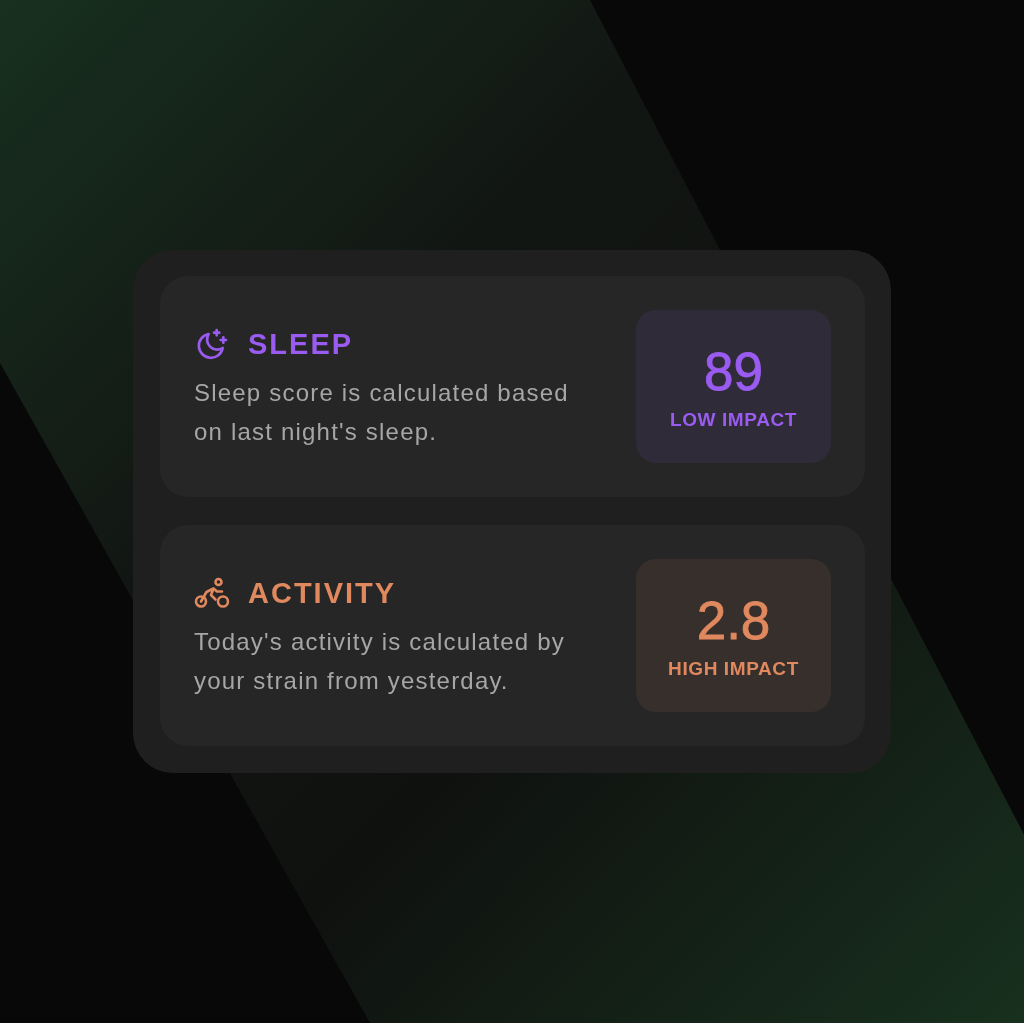 The height and width of the screenshot is (1023, 1024). Describe the element at coordinates (733, 420) in the screenshot. I see `impact-label: LOW IMPACT` at that location.